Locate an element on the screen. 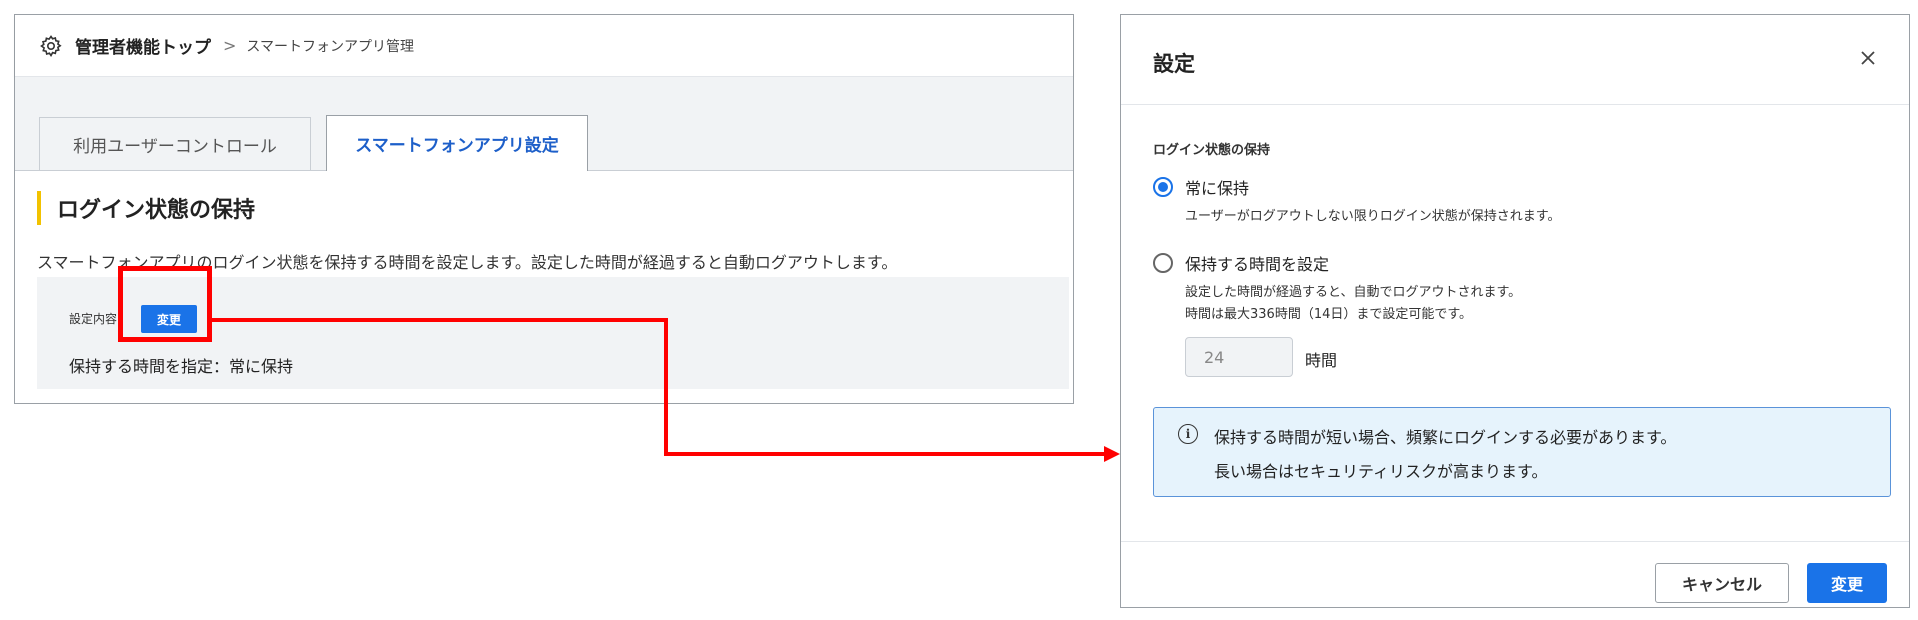  radio-option-always: 常に保持 is located at coordinates (1201, 187).